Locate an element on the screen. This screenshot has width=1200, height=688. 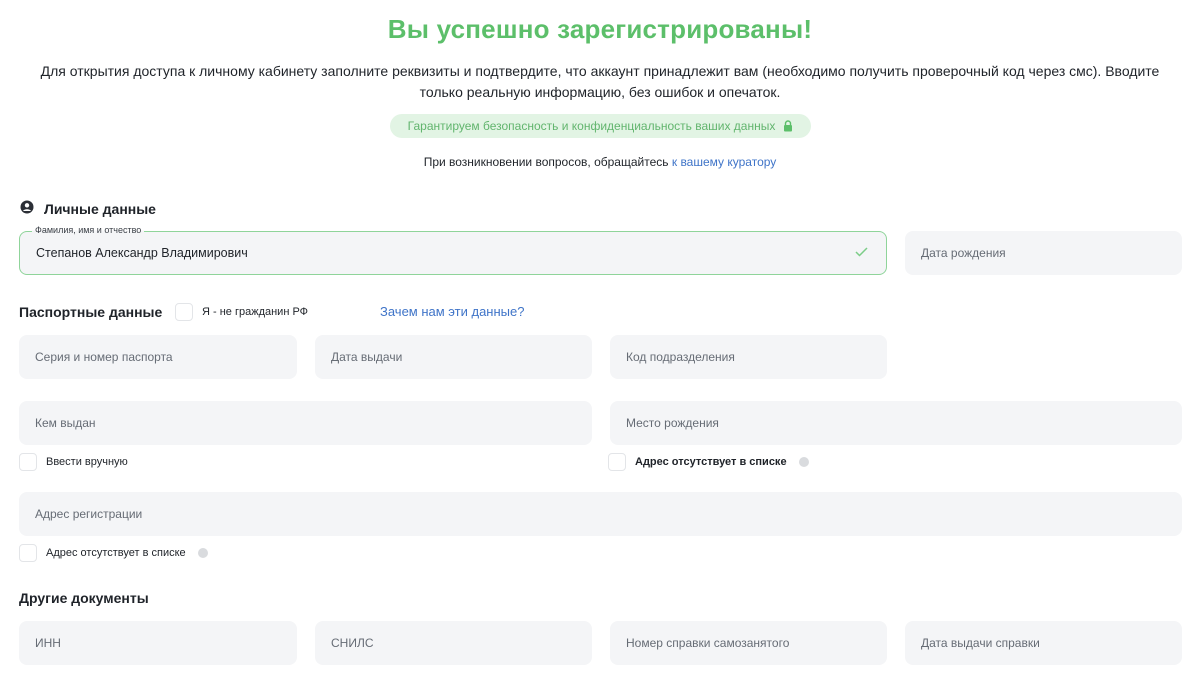
personal-data-heading: Личные данные is located at coordinates (88, 208).